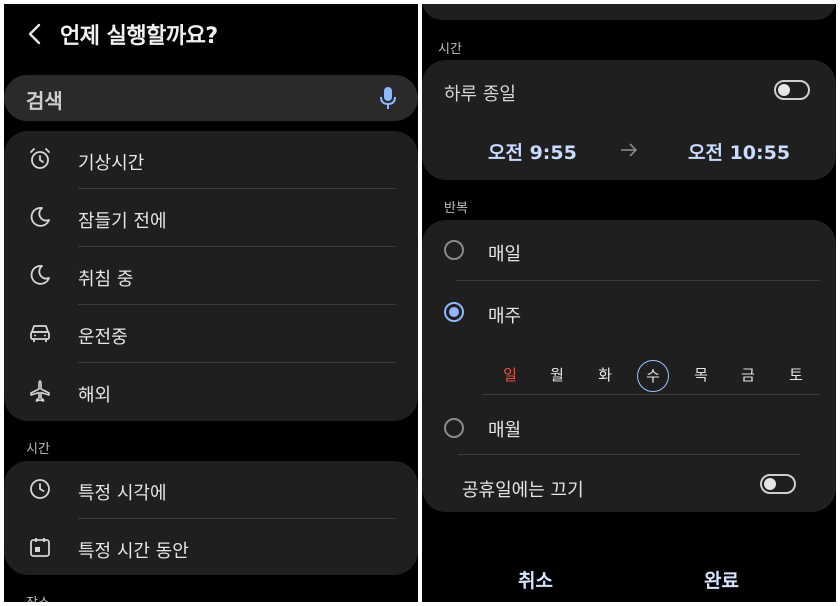 The width and height of the screenshot is (840, 606). What do you see at coordinates (456, 208) in the screenshot?
I see `section-header-repeat: 반복` at bounding box center [456, 208].